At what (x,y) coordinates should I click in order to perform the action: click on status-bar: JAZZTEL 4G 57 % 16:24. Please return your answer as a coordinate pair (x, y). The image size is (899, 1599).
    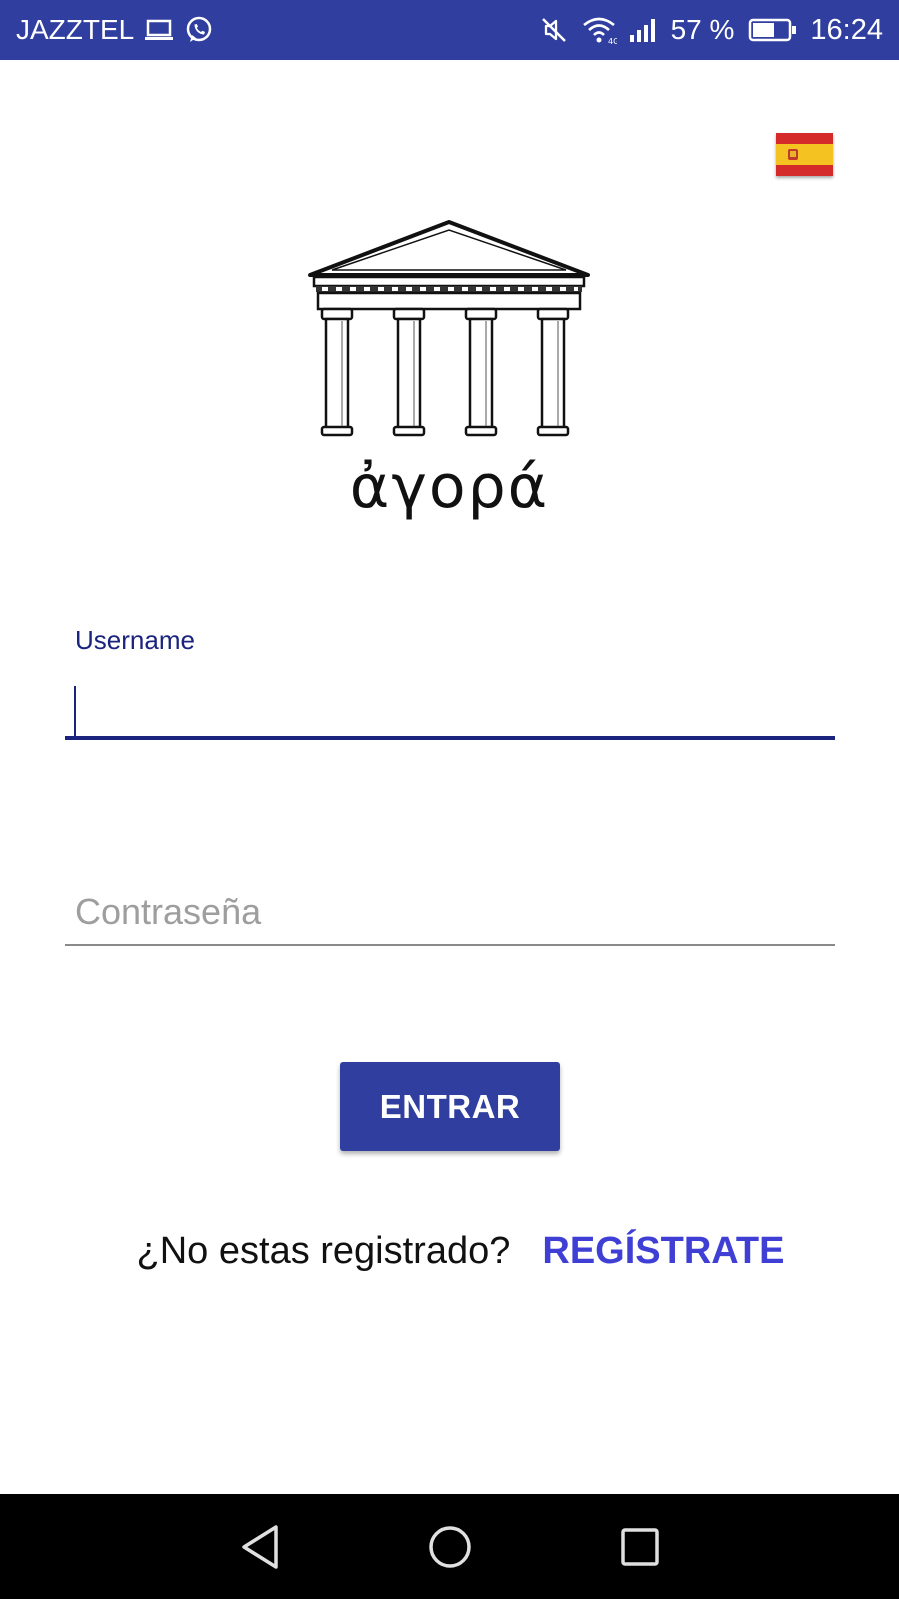
    Looking at the image, I should click on (449, 30).